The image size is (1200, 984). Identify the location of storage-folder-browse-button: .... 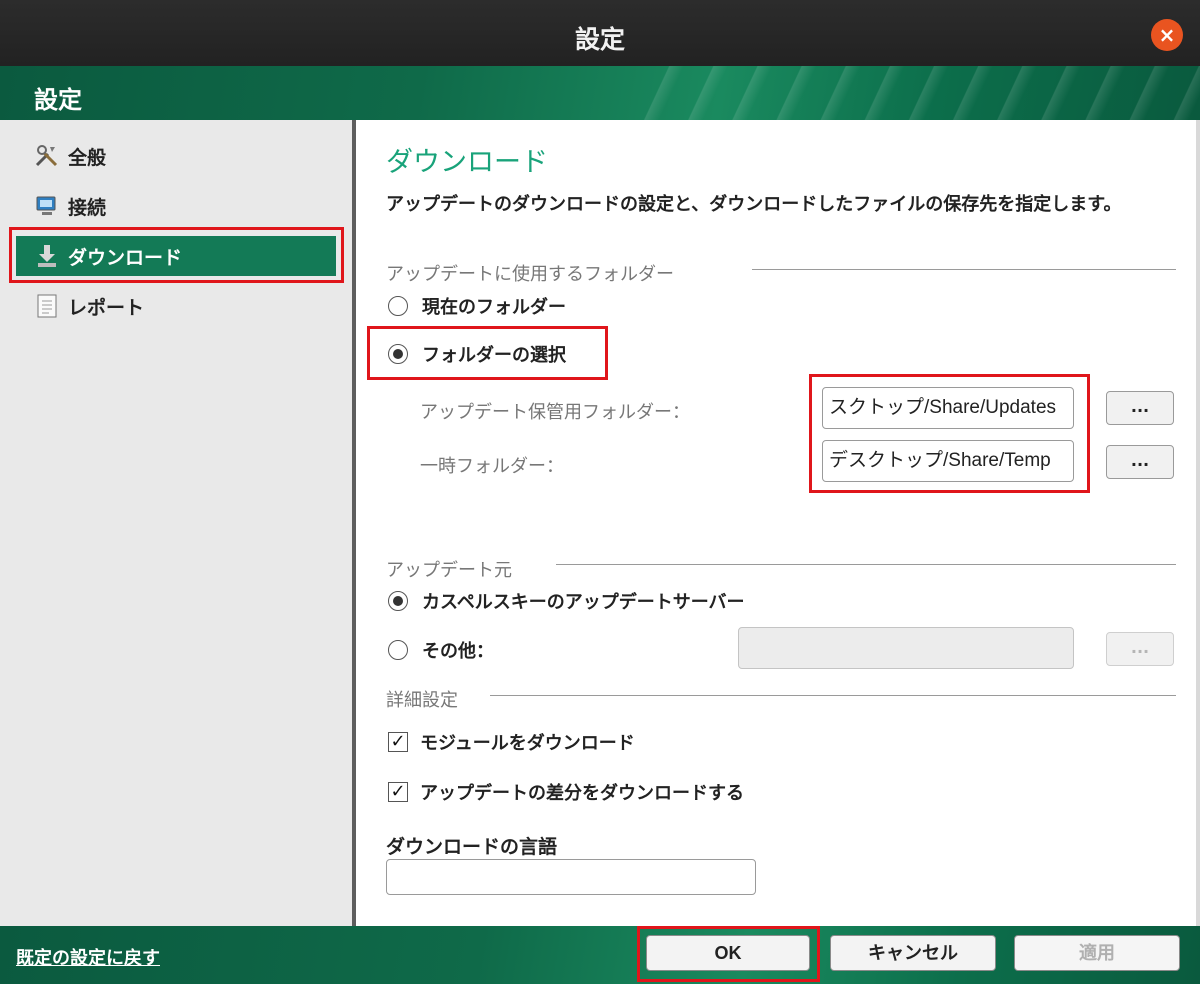
(1140, 408).